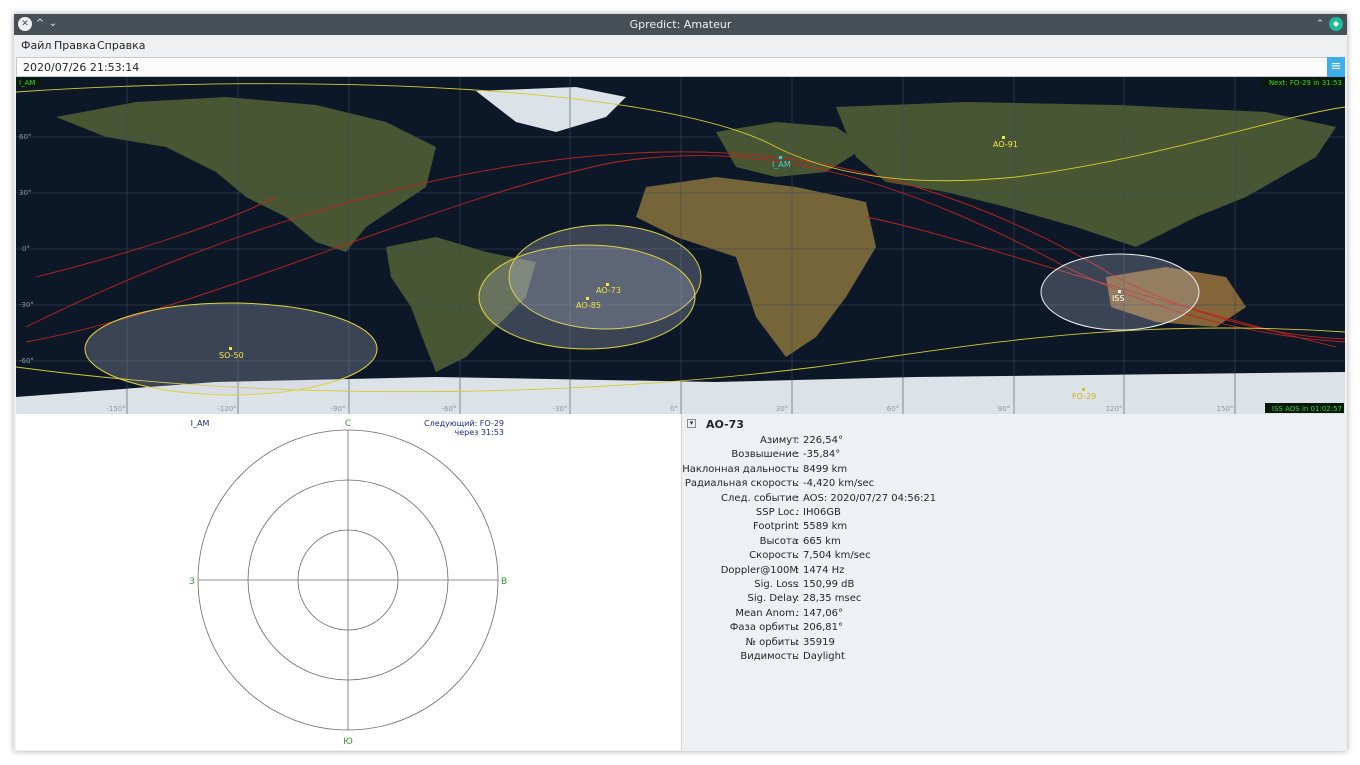  Describe the element at coordinates (780, 157) in the screenshot. I see `qth-marker` at that location.